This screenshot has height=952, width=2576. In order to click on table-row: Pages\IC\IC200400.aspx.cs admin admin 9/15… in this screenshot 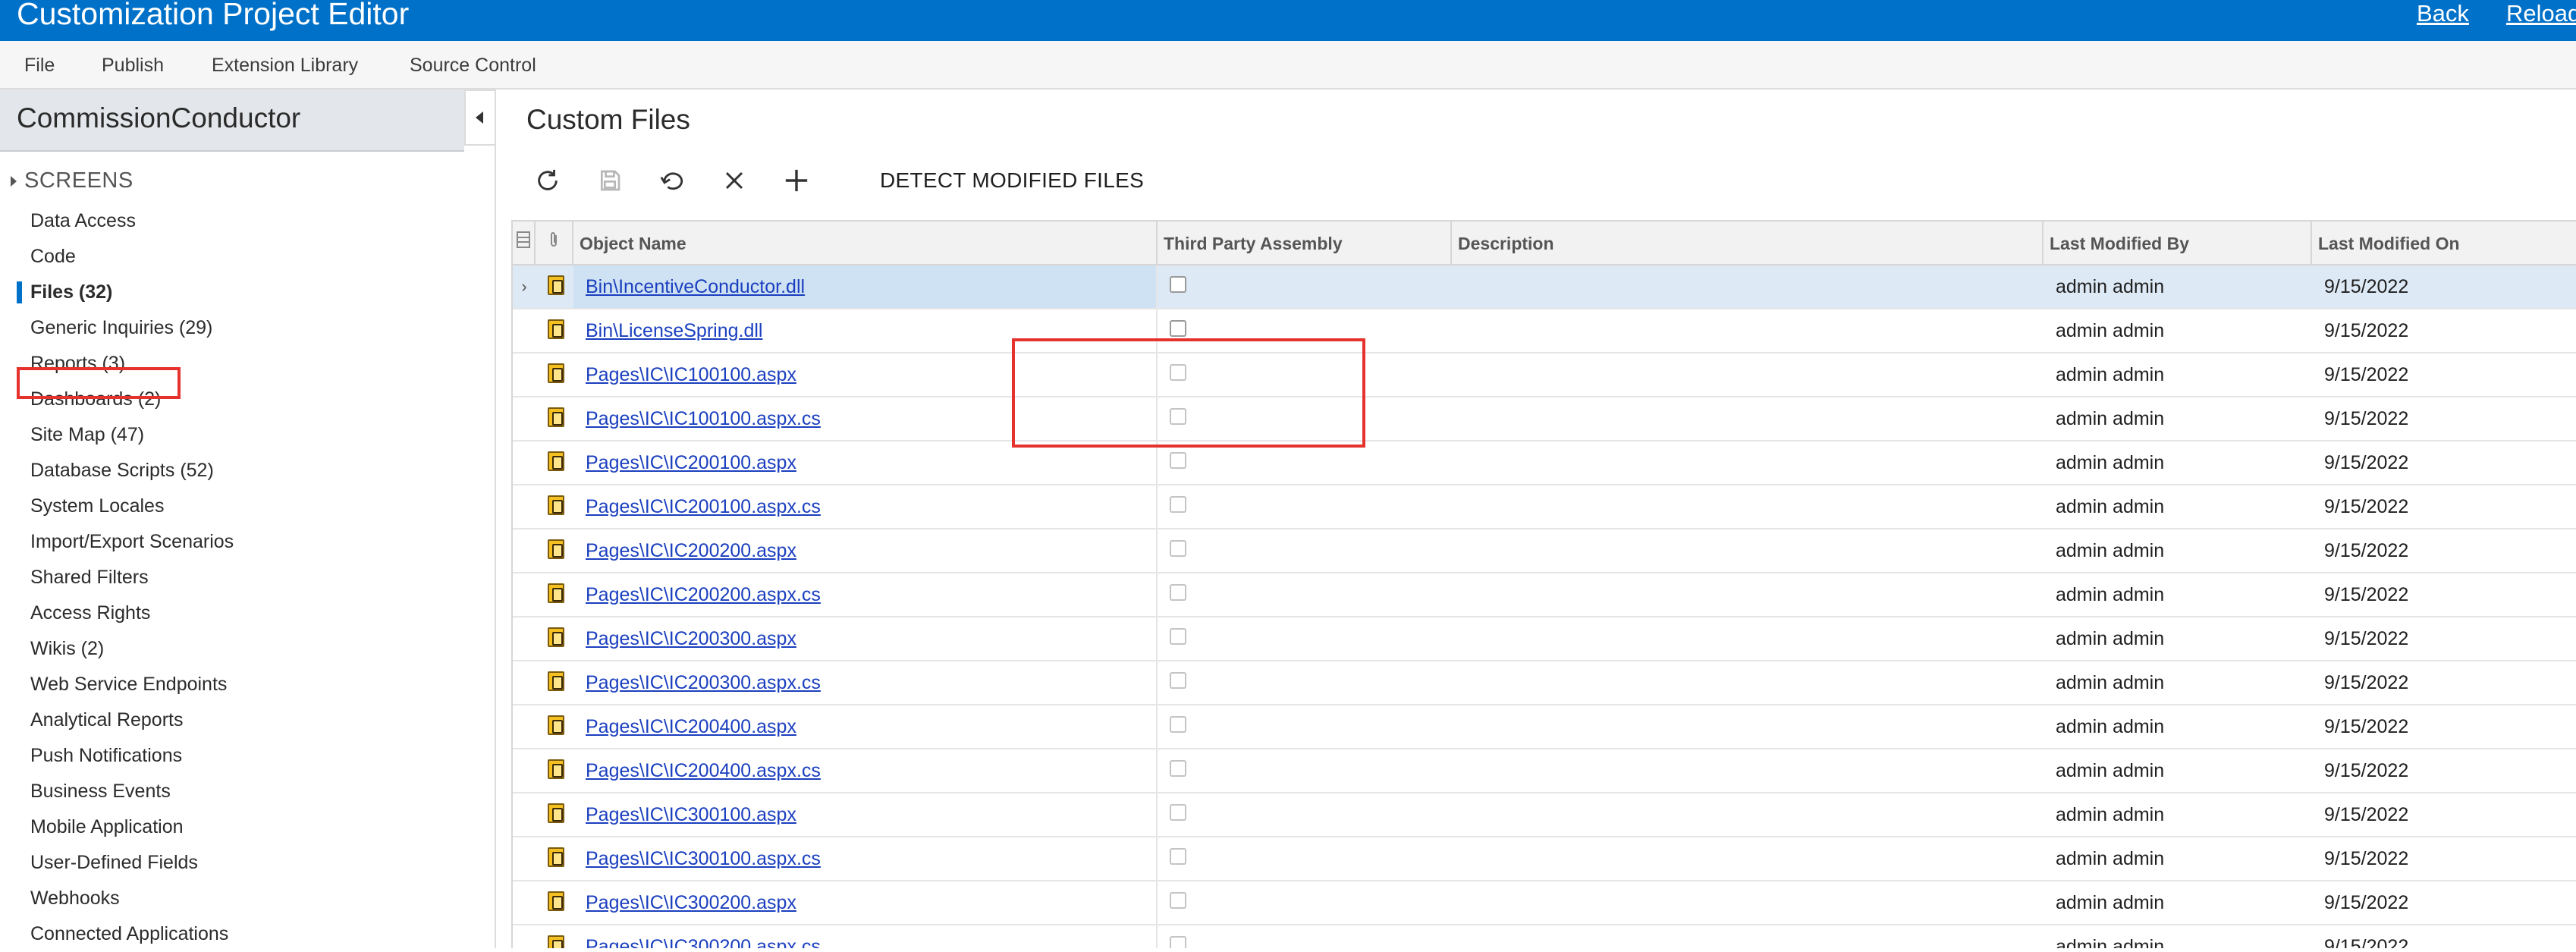, I will do `click(1544, 771)`.